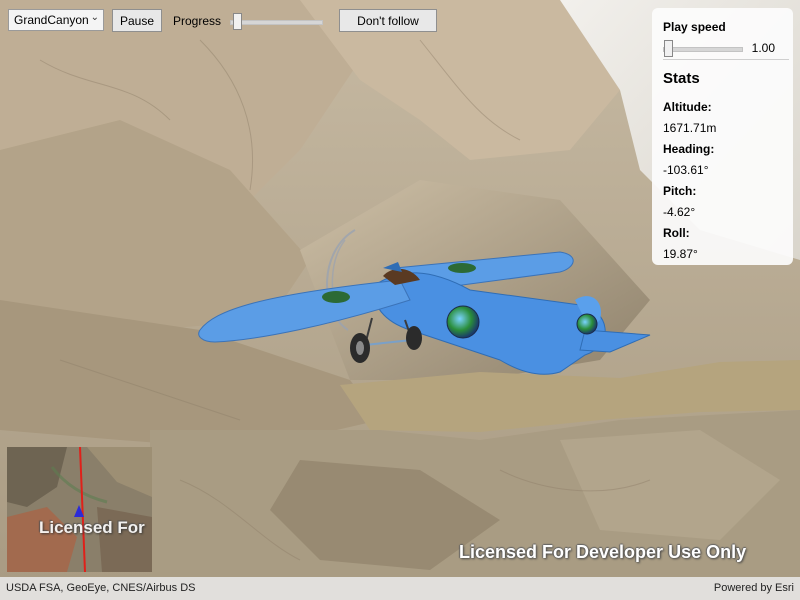  Describe the element at coordinates (726, 59) in the screenshot. I see `divider` at that location.